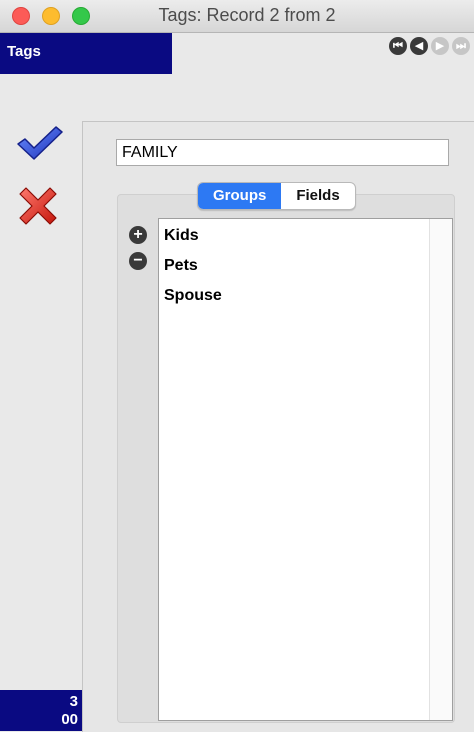 The height and width of the screenshot is (732, 474). What do you see at coordinates (240, 196) in the screenshot?
I see `tab-groups: Groups` at bounding box center [240, 196].